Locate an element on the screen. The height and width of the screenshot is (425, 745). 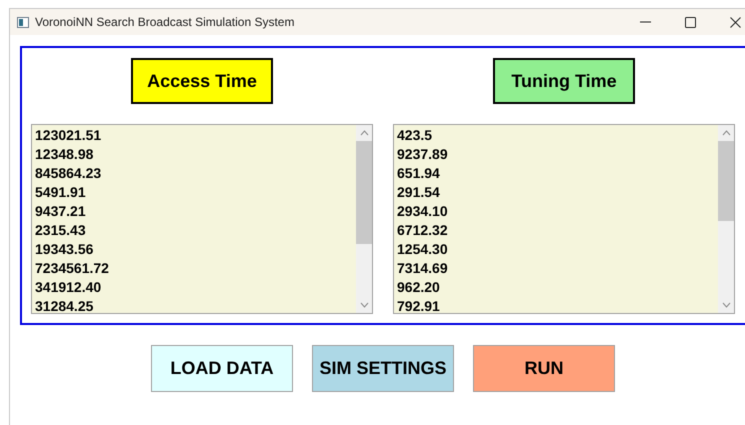
app-icon is located at coordinates (23, 22).